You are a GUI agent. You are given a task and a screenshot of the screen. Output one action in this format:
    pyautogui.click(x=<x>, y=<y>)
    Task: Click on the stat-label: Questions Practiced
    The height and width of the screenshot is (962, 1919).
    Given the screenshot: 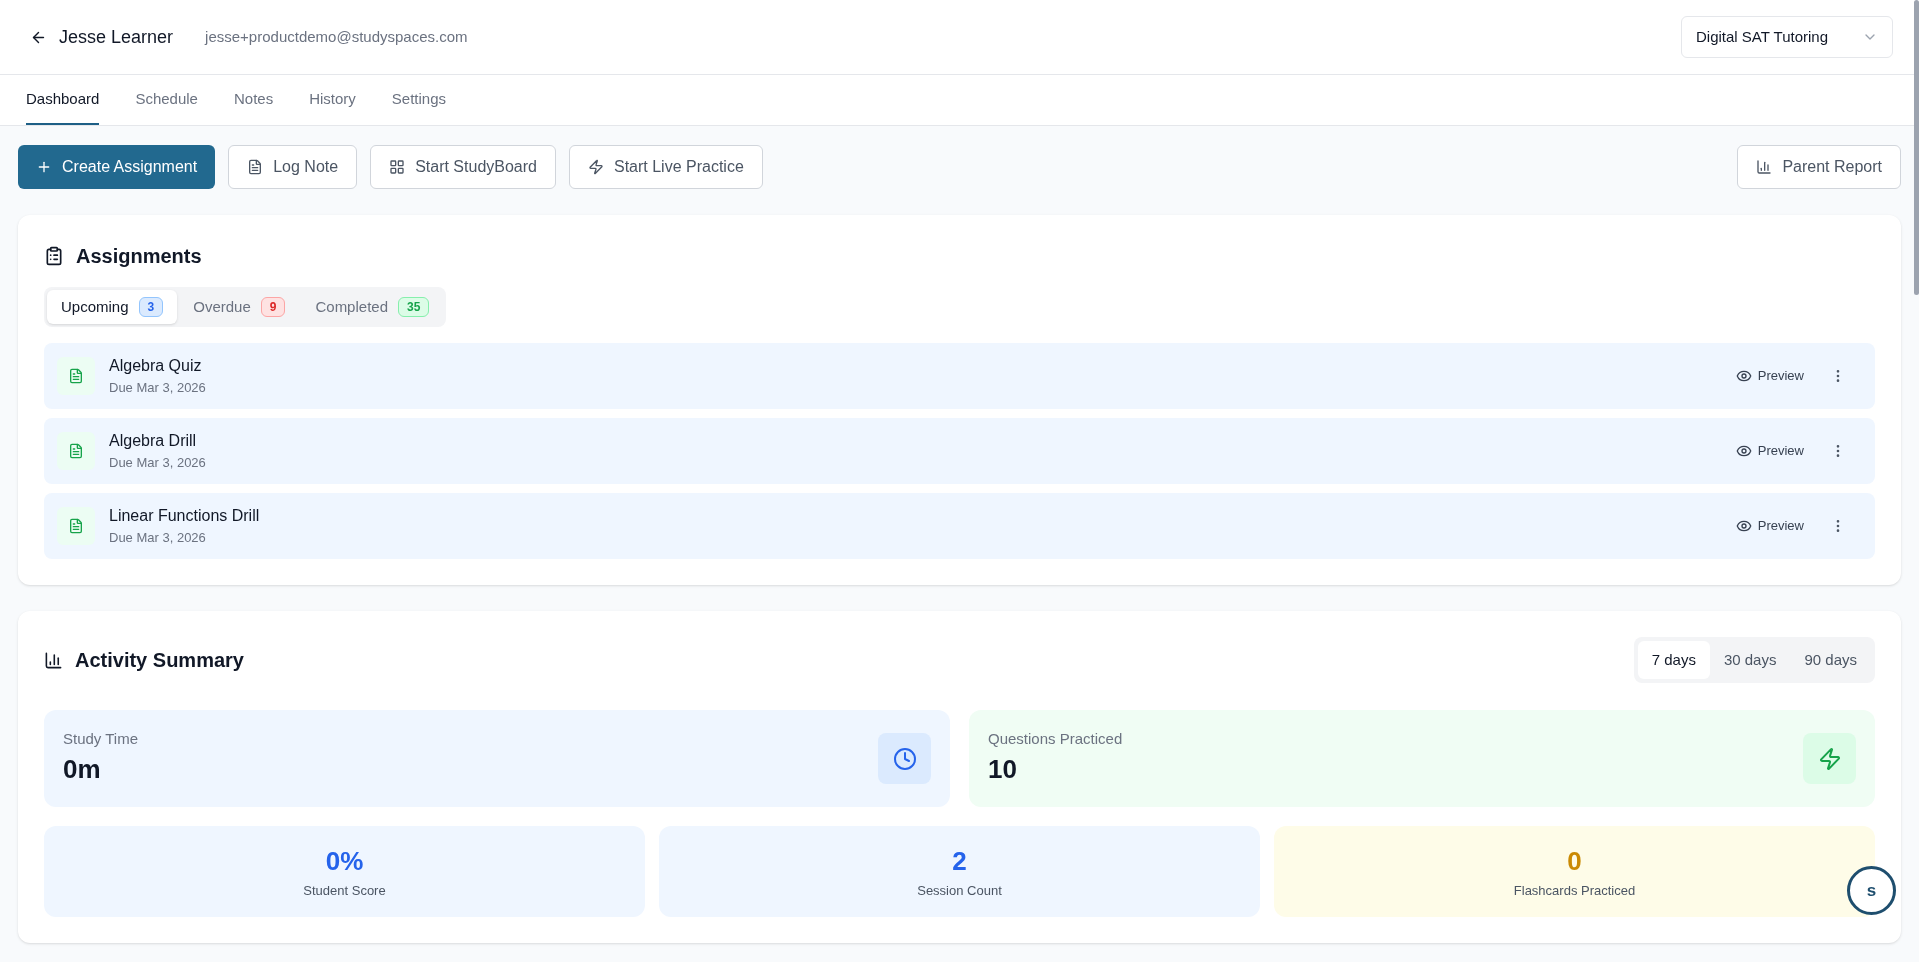 What is the action you would take?
    pyautogui.click(x=1056, y=738)
    